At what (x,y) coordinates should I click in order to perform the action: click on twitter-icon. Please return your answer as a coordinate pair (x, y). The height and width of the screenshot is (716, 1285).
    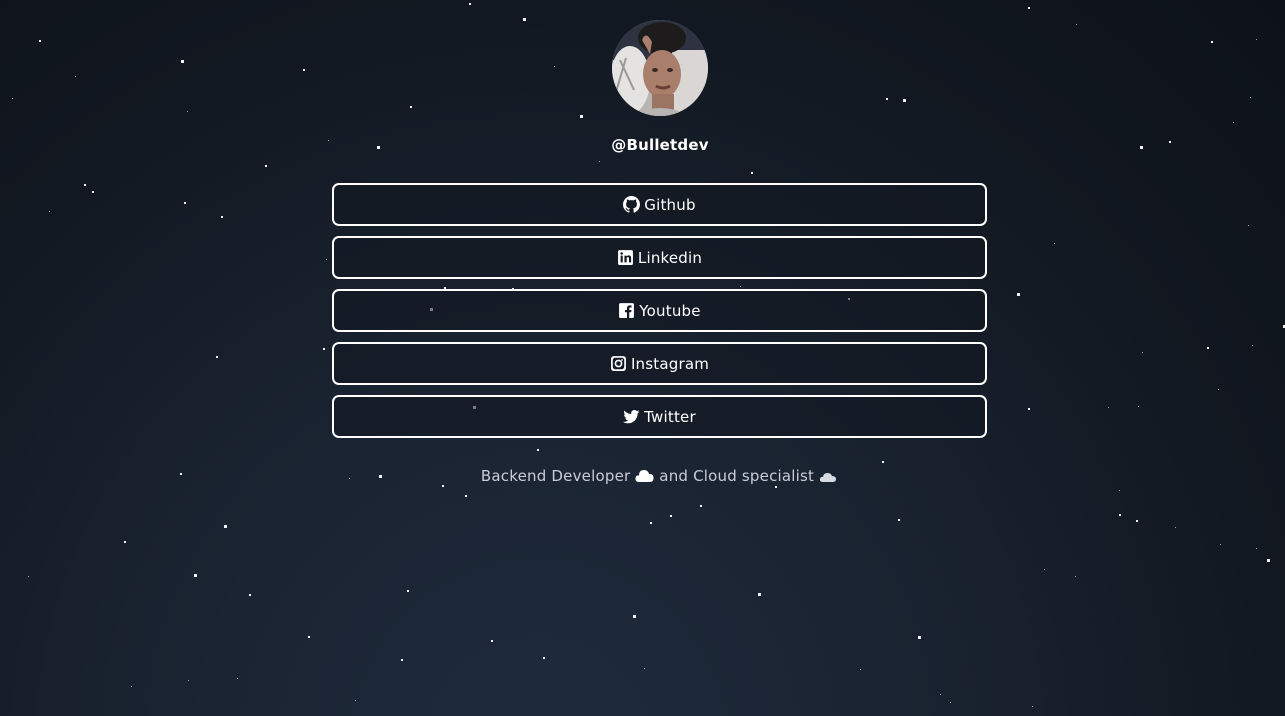
    Looking at the image, I should click on (631, 416).